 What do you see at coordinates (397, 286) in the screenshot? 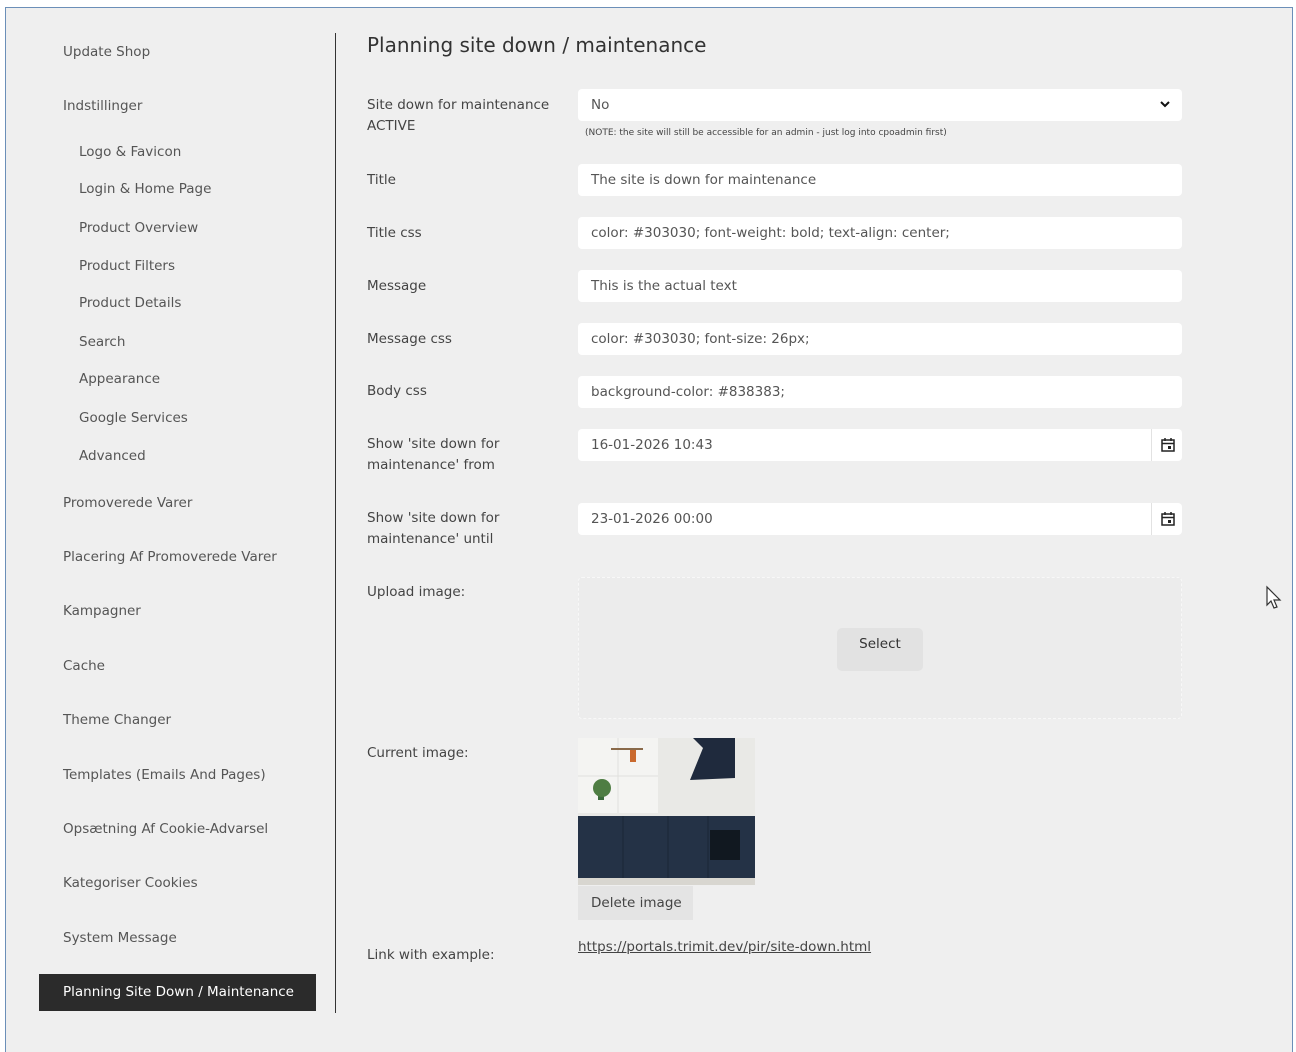
I see `label-message: Message` at bounding box center [397, 286].